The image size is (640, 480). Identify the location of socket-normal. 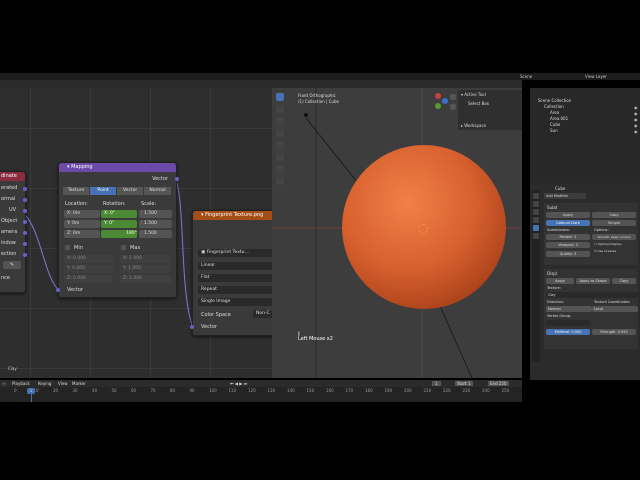
(25, 200).